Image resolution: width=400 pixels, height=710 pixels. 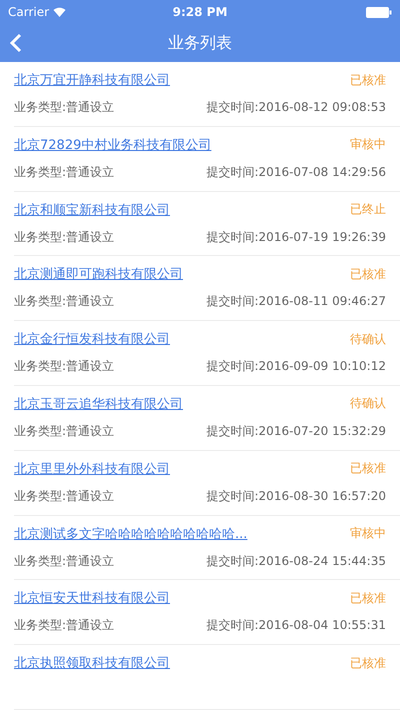 What do you see at coordinates (200, 12) in the screenshot?
I see `clock-time: 9:28 PM` at bounding box center [200, 12].